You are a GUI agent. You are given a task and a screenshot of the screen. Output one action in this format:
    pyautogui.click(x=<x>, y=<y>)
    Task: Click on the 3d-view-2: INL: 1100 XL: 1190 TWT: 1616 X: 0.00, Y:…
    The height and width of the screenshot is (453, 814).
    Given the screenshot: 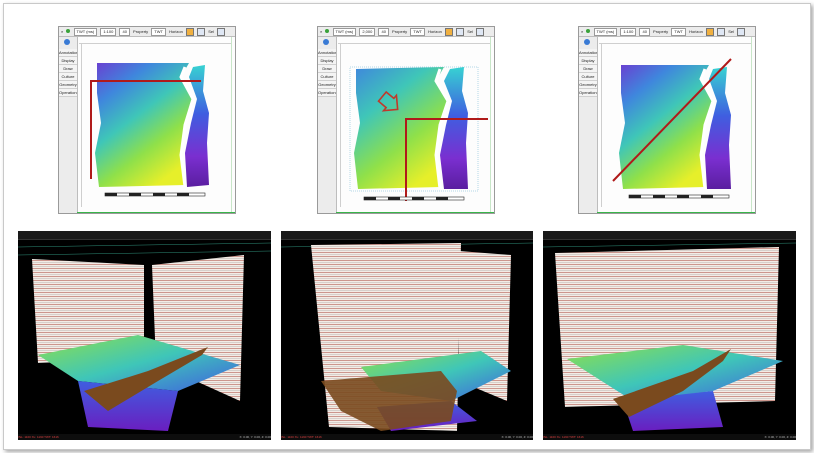 What is the action you would take?
    pyautogui.click(x=407, y=335)
    